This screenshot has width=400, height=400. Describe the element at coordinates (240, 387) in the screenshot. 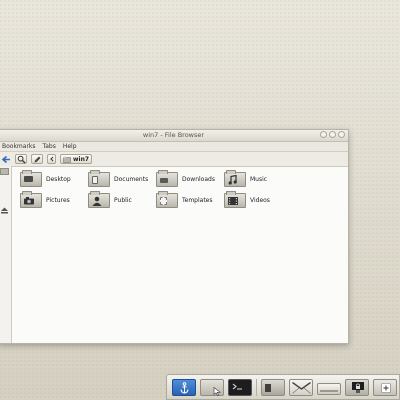

I see `terminal-icon` at that location.